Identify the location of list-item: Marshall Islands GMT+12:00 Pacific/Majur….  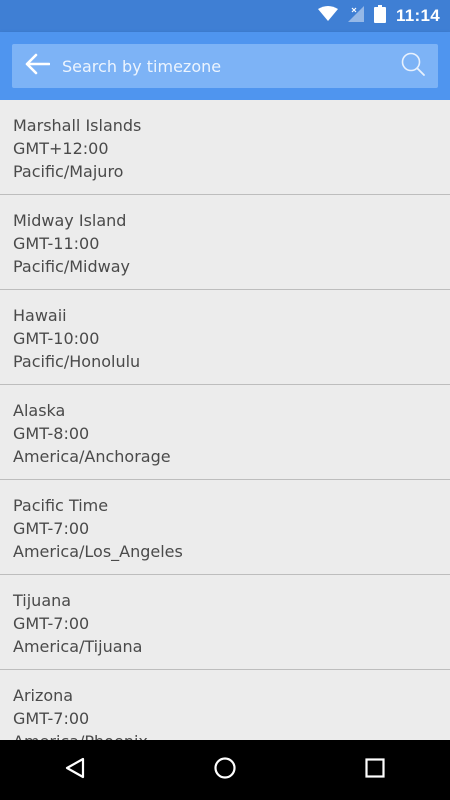
(225, 147).